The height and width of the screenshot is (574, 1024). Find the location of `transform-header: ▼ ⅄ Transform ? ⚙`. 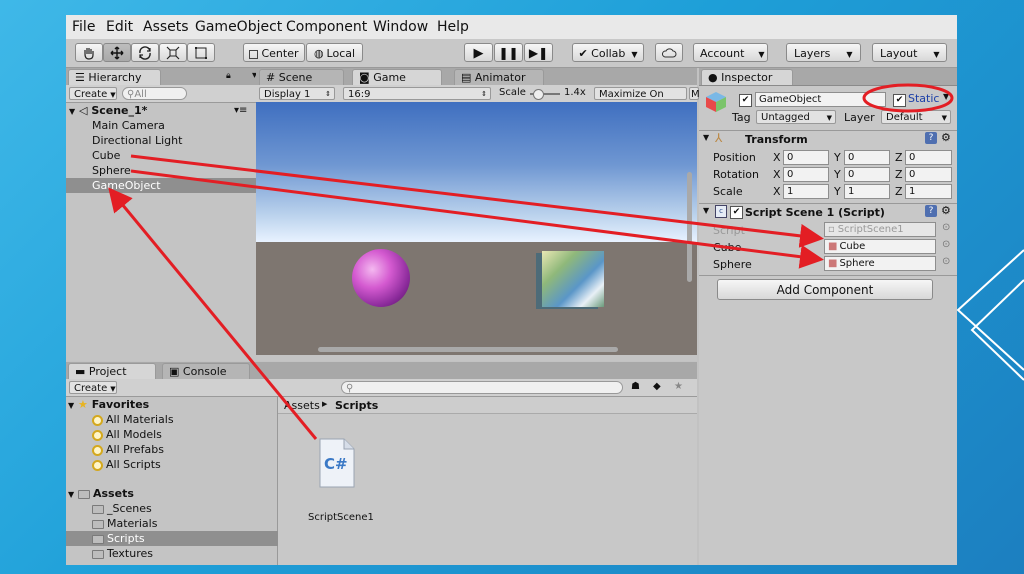

transform-header: ▼ ⅄ Transform ? ⚙ is located at coordinates (828, 139).